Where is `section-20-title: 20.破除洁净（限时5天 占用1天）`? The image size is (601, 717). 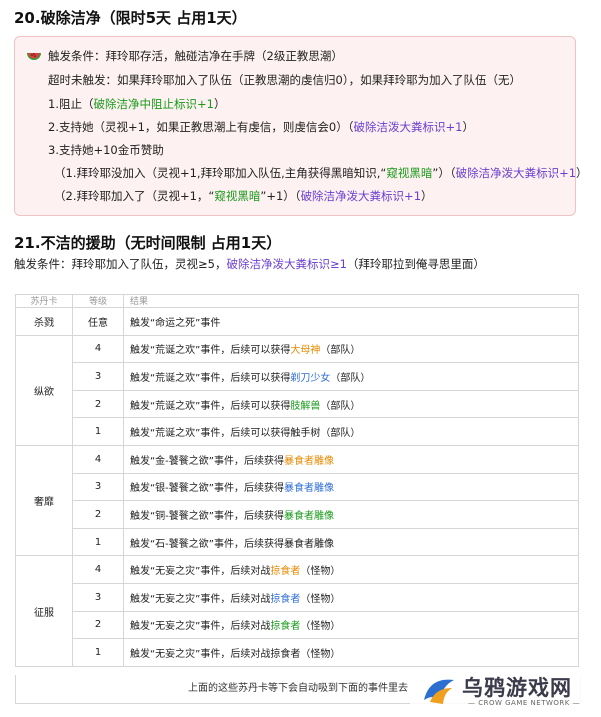 section-20-title: 20.破除洁净（限时5天 占用1天） is located at coordinates (130, 18).